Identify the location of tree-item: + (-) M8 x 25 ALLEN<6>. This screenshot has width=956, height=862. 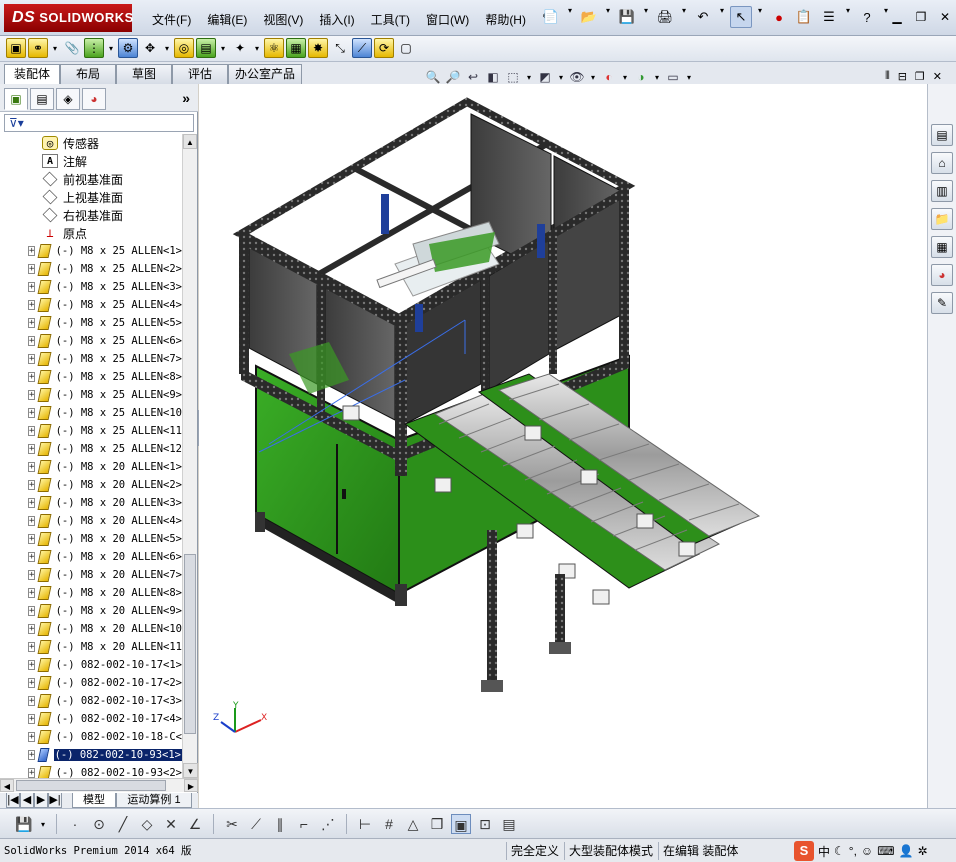
(91, 341).